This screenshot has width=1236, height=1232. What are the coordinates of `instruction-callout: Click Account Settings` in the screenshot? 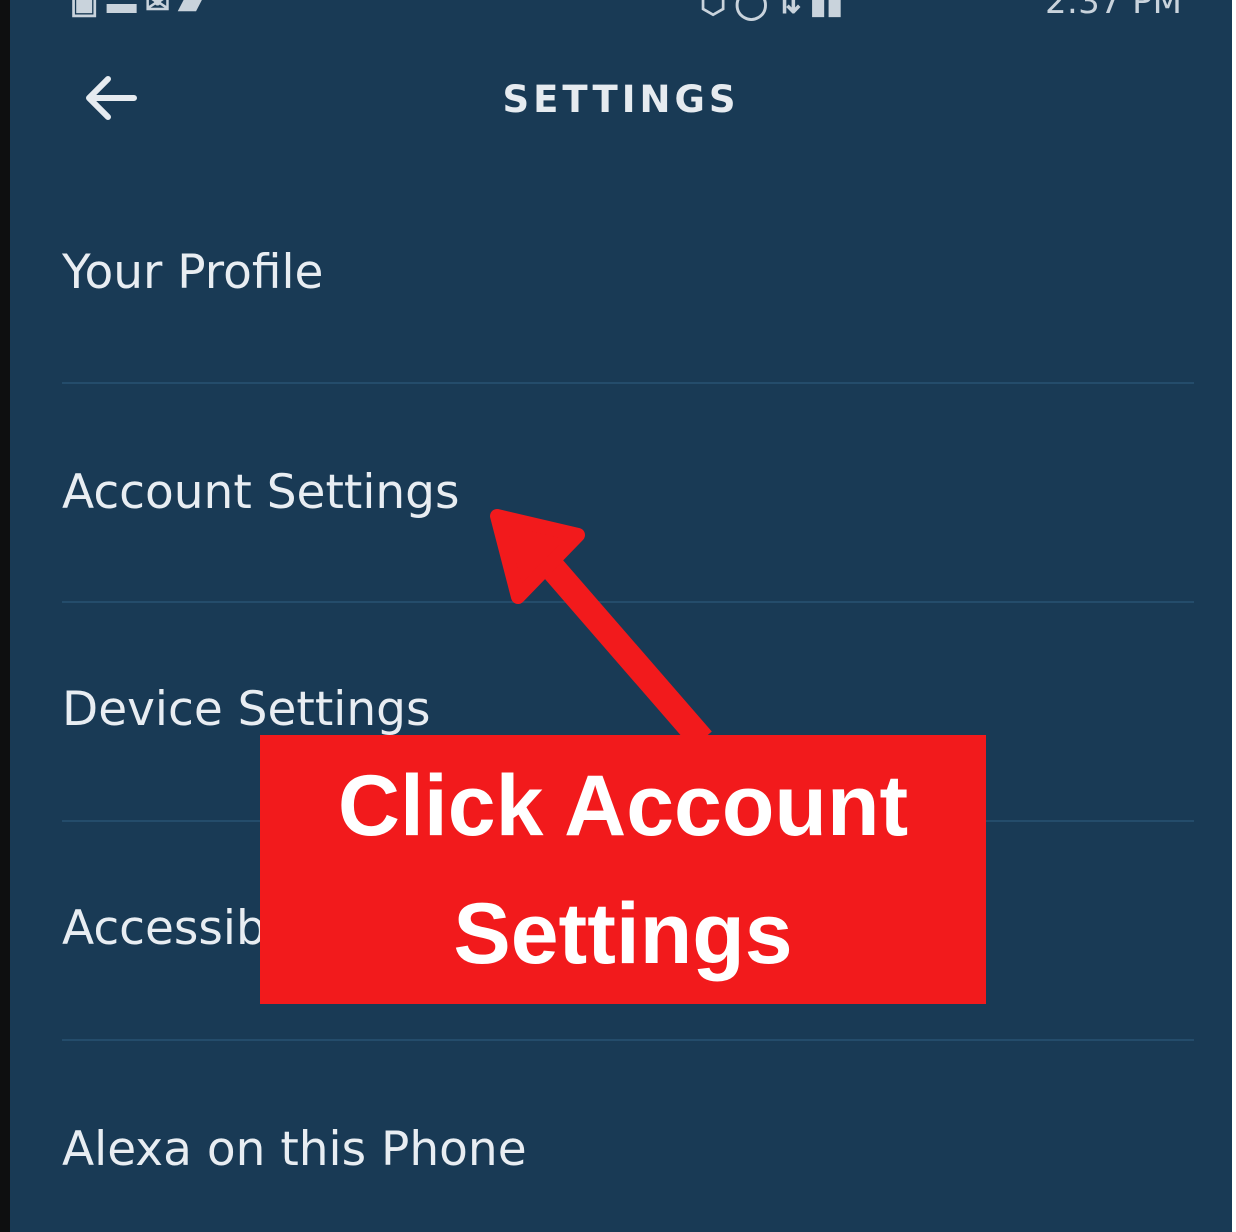 It's located at (623, 869).